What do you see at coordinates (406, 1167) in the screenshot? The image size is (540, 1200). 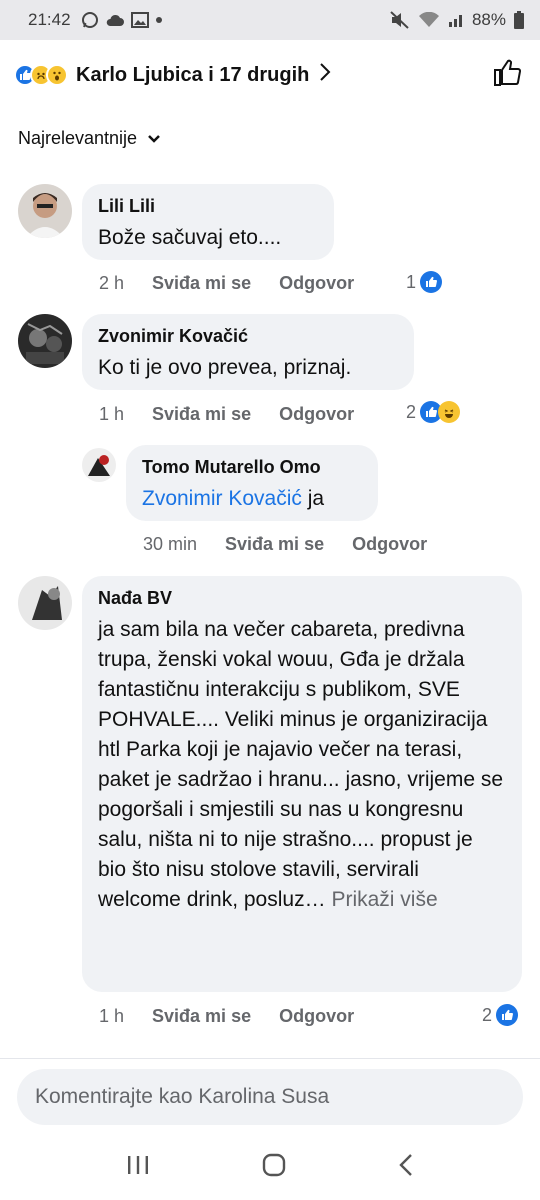 I see `back-icon` at bounding box center [406, 1167].